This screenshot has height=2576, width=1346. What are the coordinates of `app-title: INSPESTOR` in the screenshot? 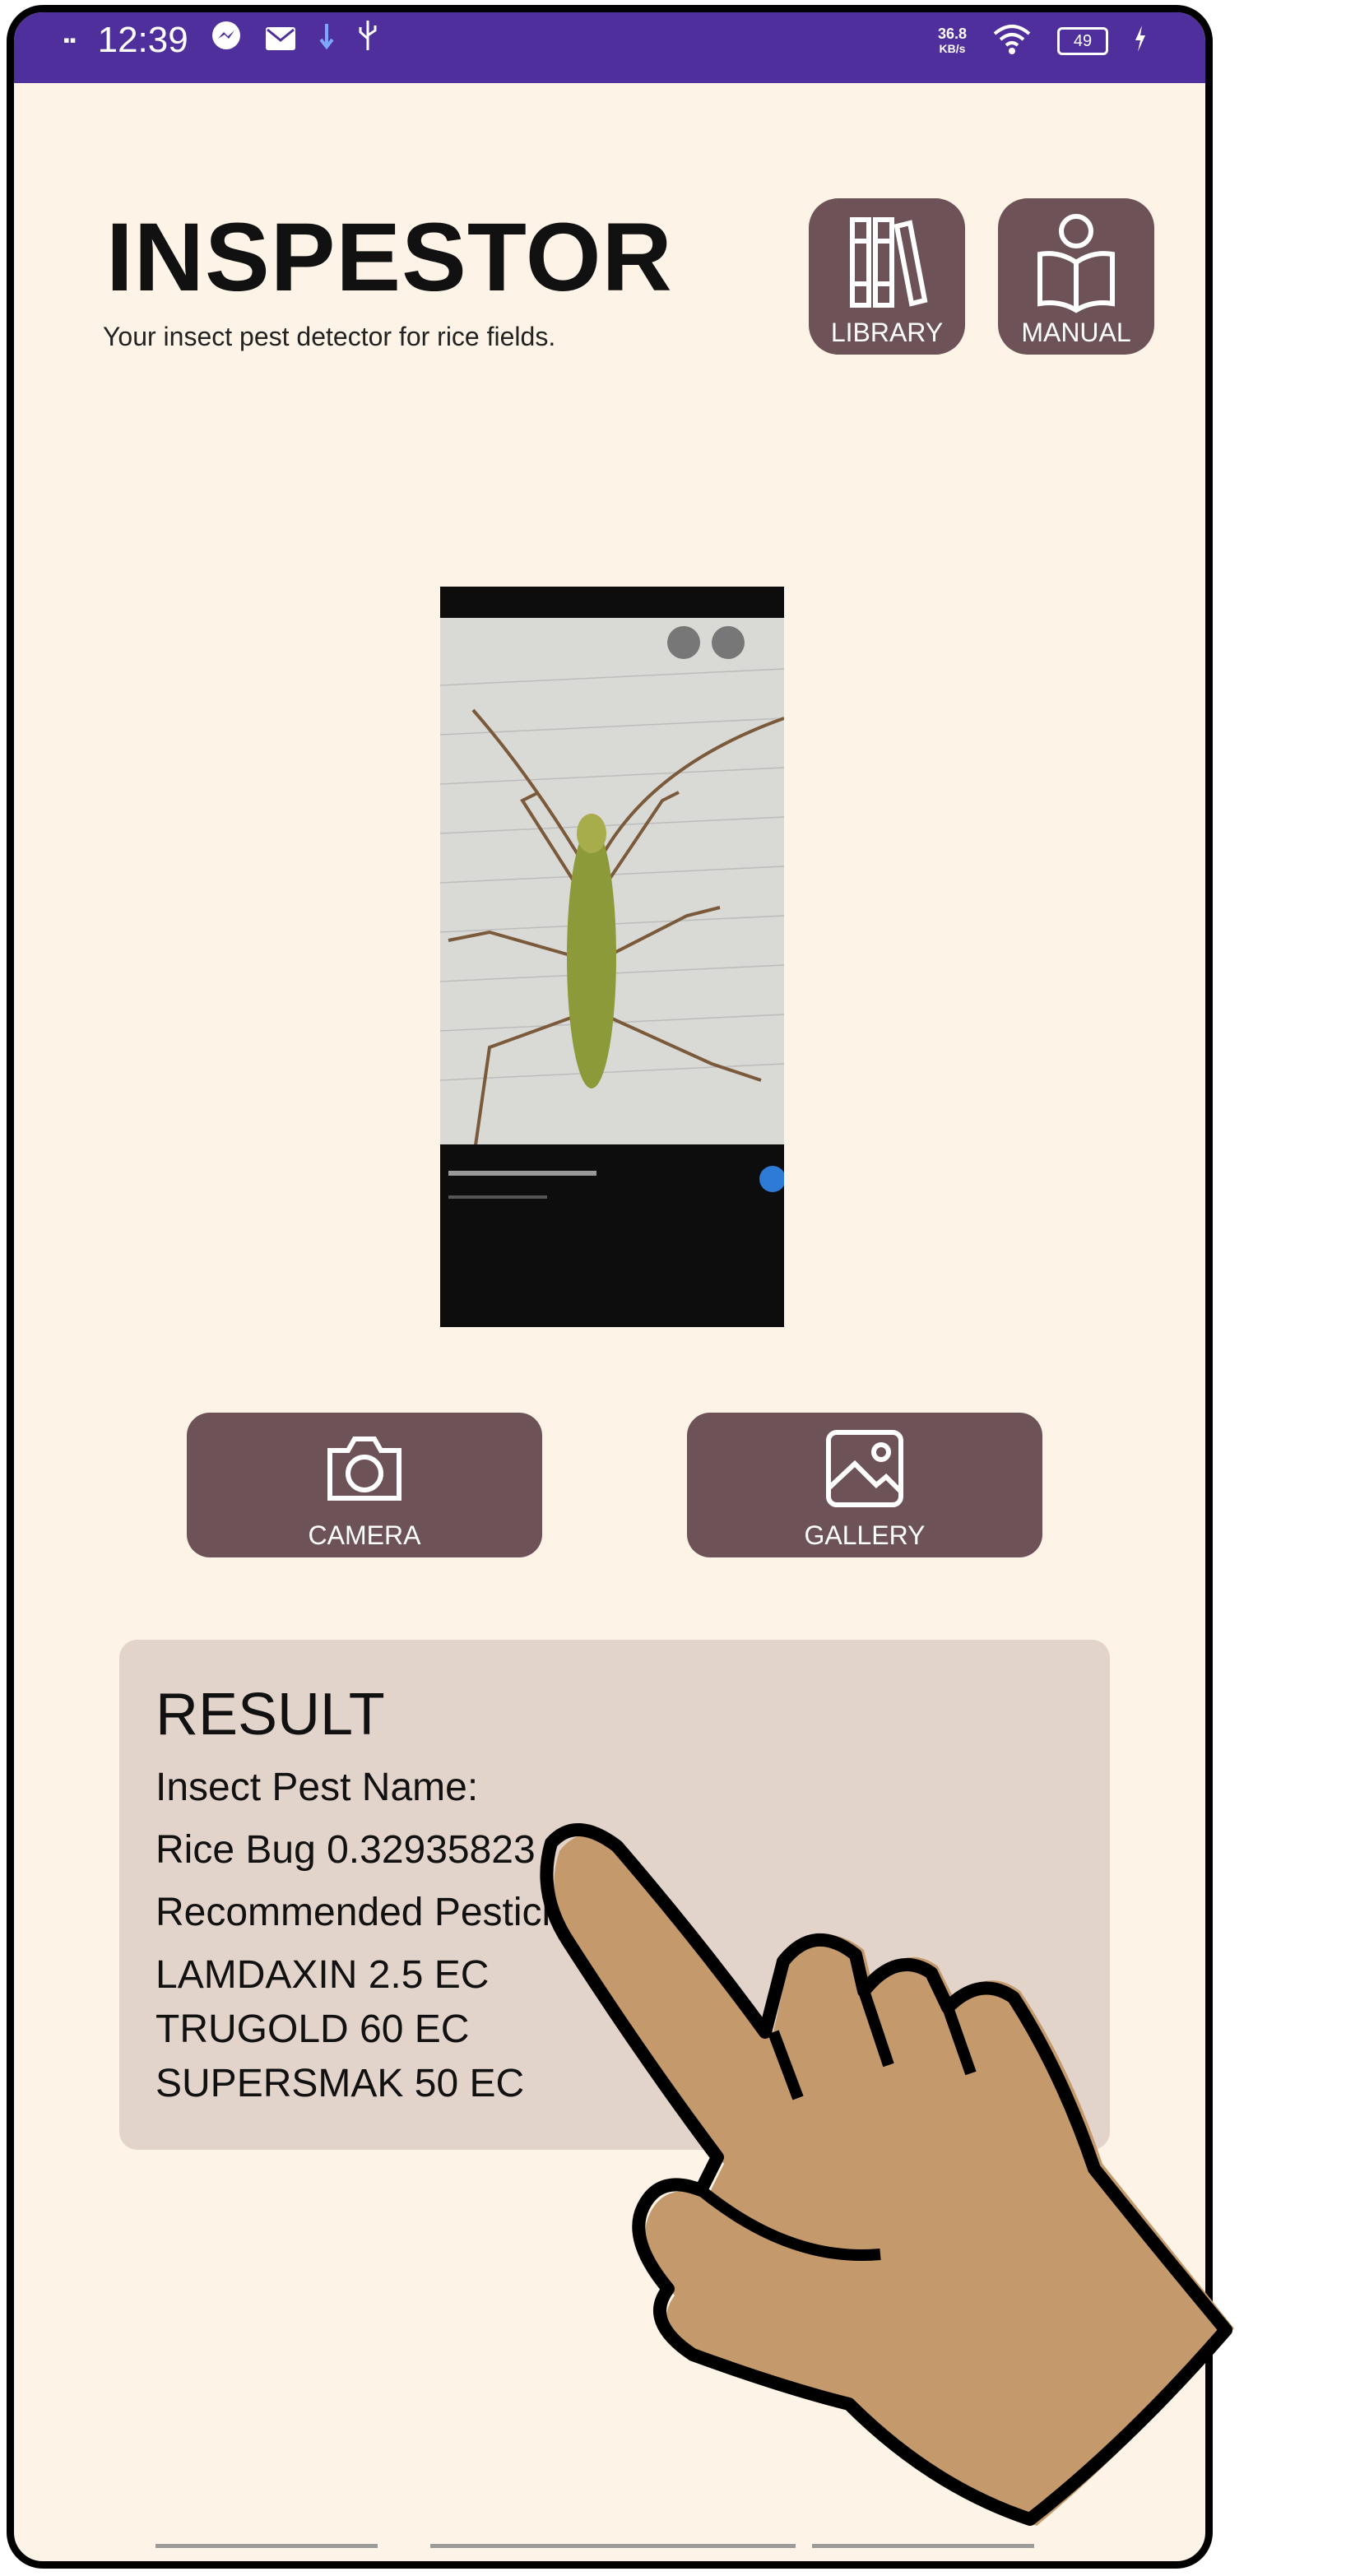 It's located at (389, 257).